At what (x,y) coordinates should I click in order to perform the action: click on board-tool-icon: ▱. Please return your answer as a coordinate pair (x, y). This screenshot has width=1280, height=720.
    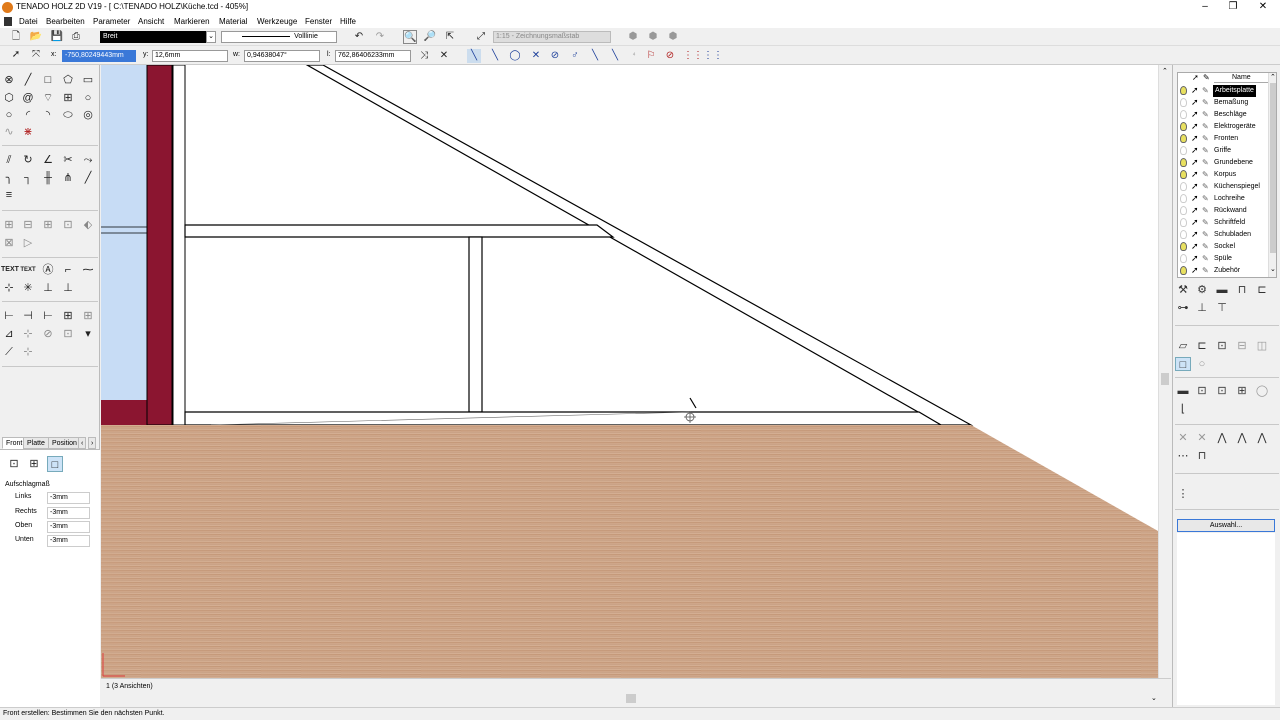
    Looking at the image, I should click on (1183, 346).